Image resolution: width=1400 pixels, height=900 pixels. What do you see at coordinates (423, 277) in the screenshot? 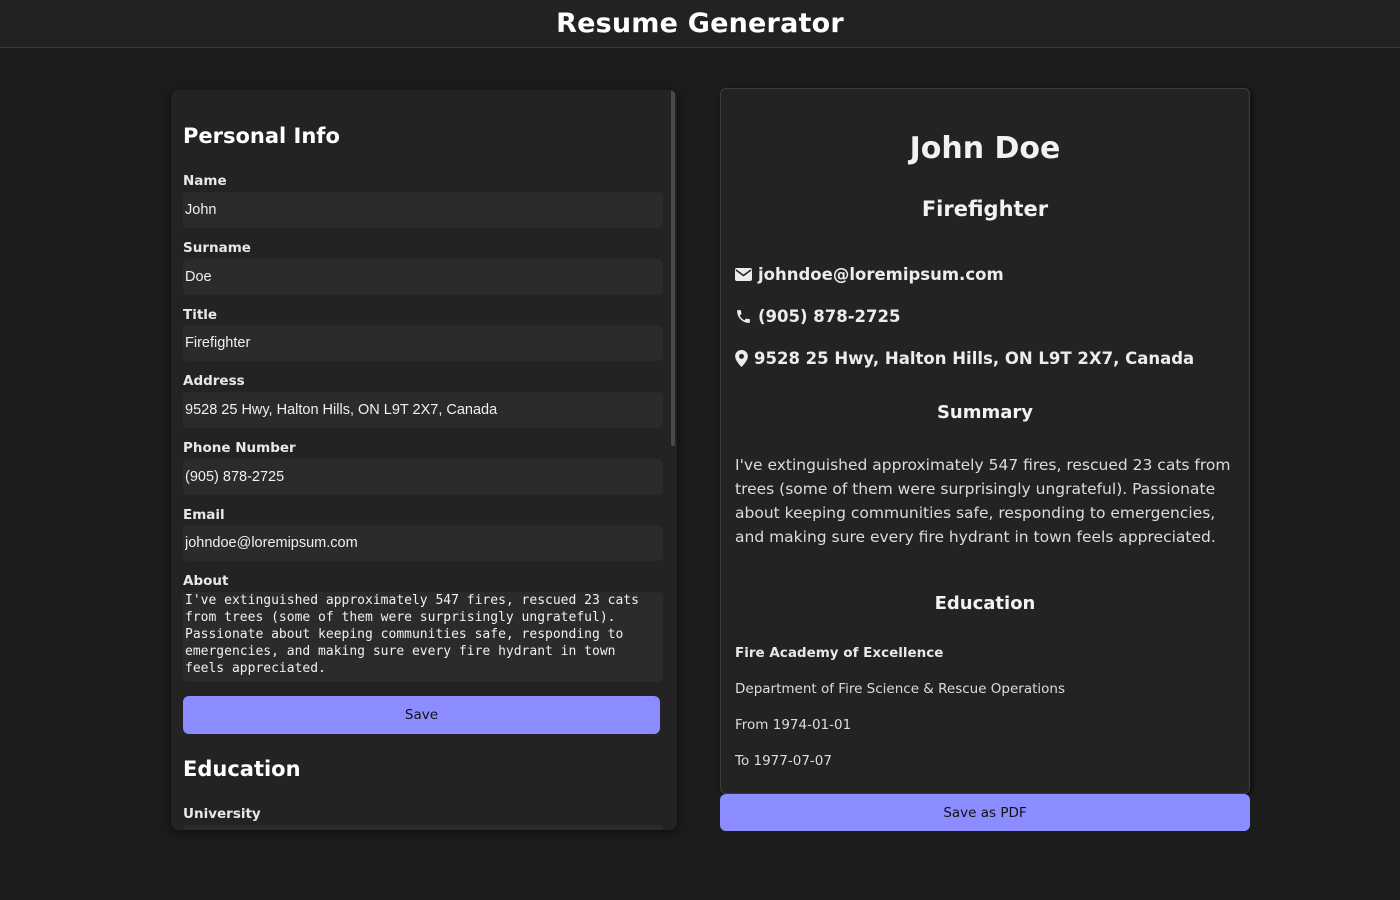
I see `surname-input` at bounding box center [423, 277].